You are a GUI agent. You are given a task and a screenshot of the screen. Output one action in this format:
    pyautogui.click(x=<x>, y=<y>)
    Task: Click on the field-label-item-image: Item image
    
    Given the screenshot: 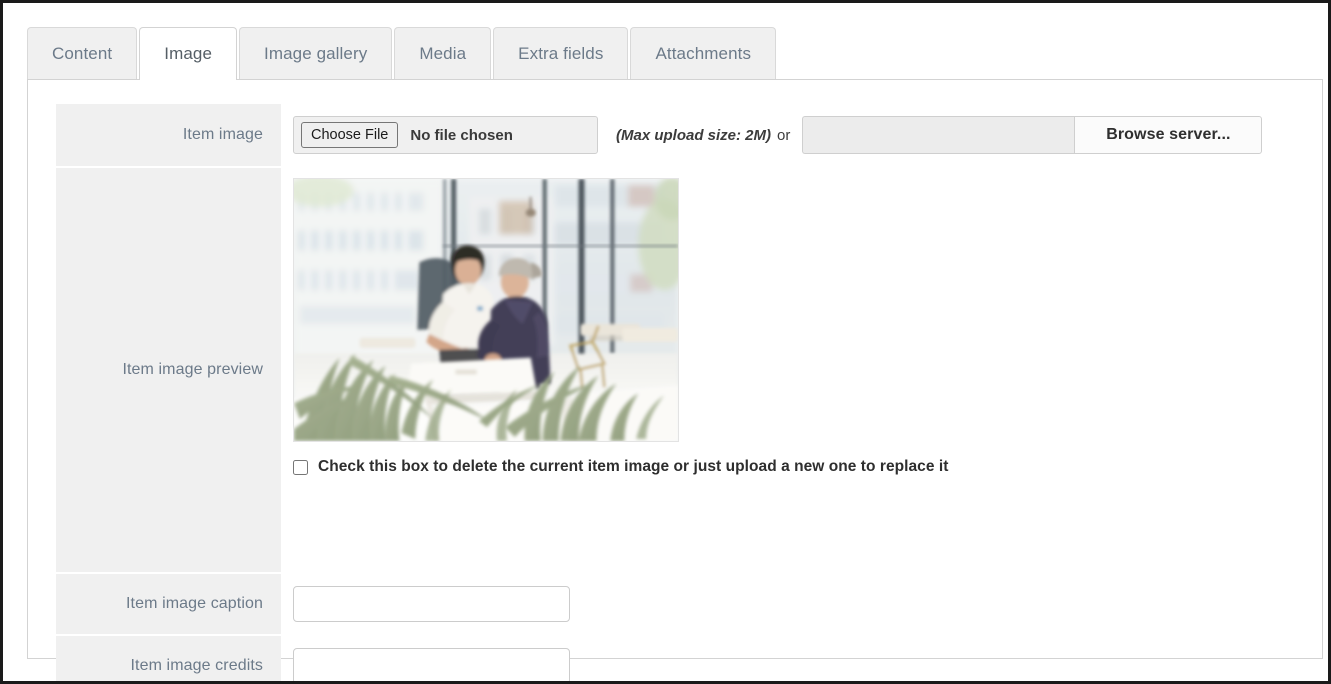 What is the action you would take?
    pyautogui.click(x=168, y=135)
    